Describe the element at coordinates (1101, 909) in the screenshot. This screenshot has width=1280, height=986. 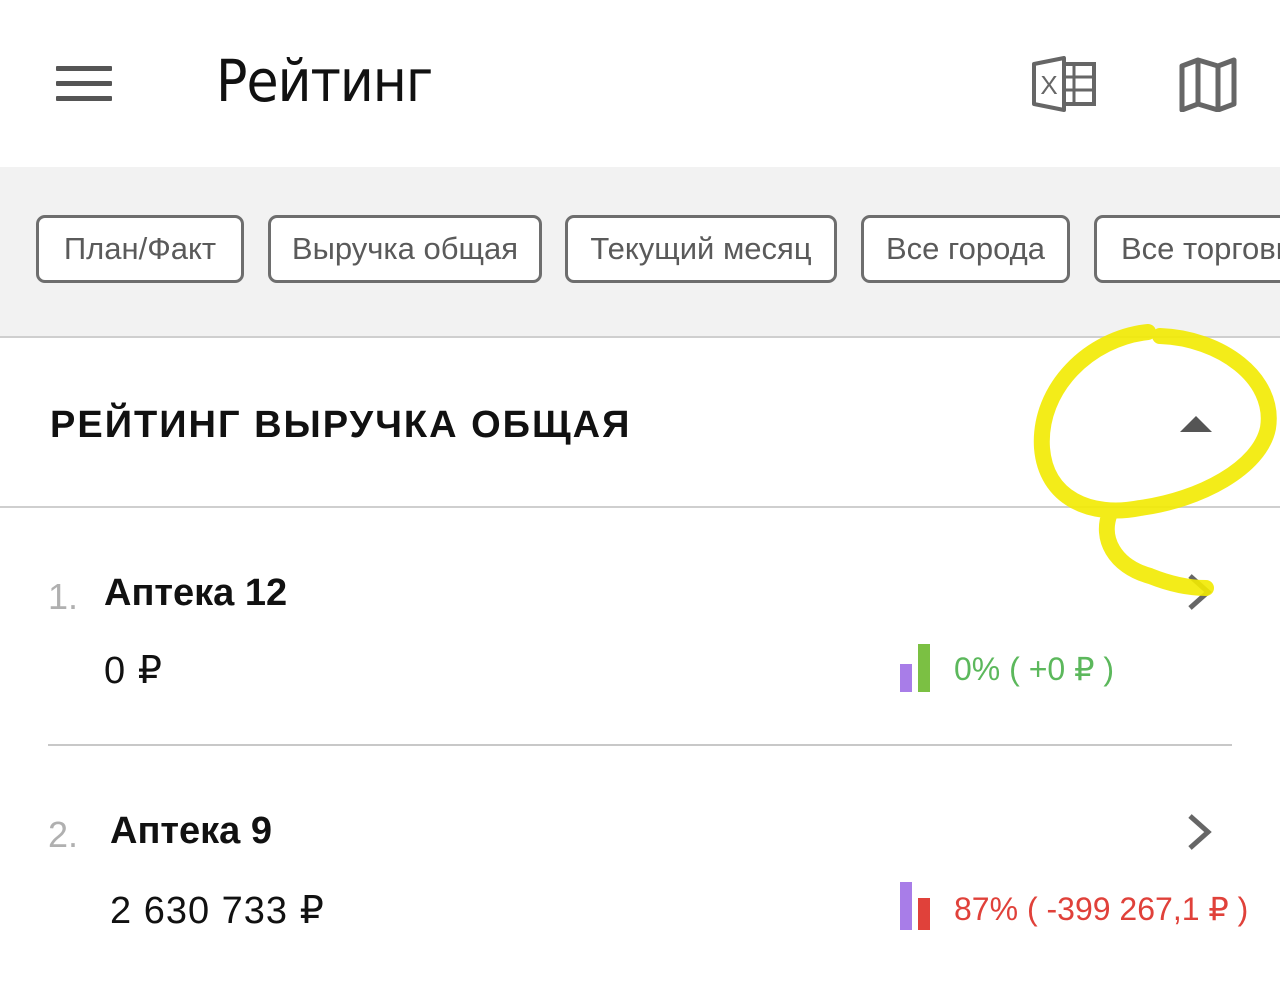
I see `plan-delta: 87% ( -399 267,1 ₽ )` at that location.